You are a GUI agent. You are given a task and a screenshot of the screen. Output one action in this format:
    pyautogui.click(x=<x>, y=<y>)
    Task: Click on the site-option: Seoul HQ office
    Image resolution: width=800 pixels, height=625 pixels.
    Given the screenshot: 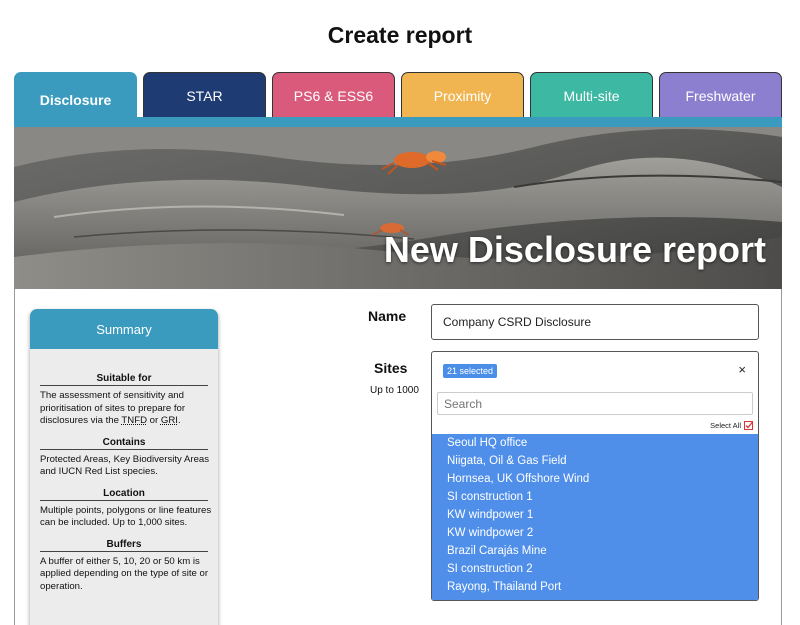 What is the action you would take?
    pyautogui.click(x=595, y=443)
    